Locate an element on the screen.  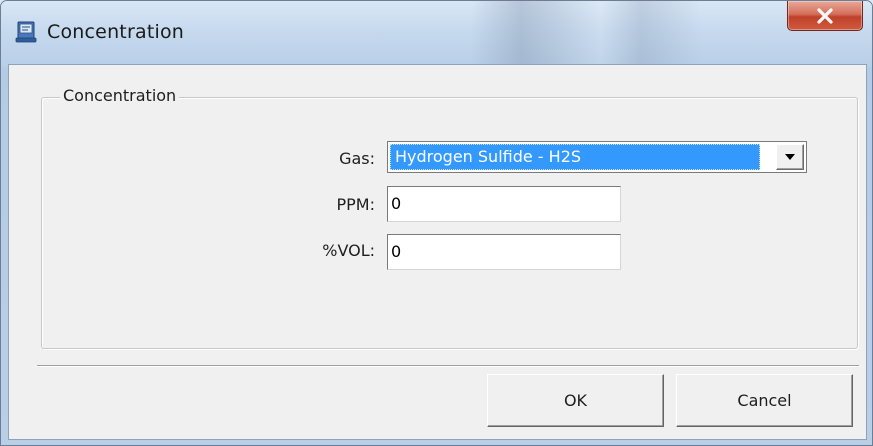
button-separator is located at coordinates (448, 366).